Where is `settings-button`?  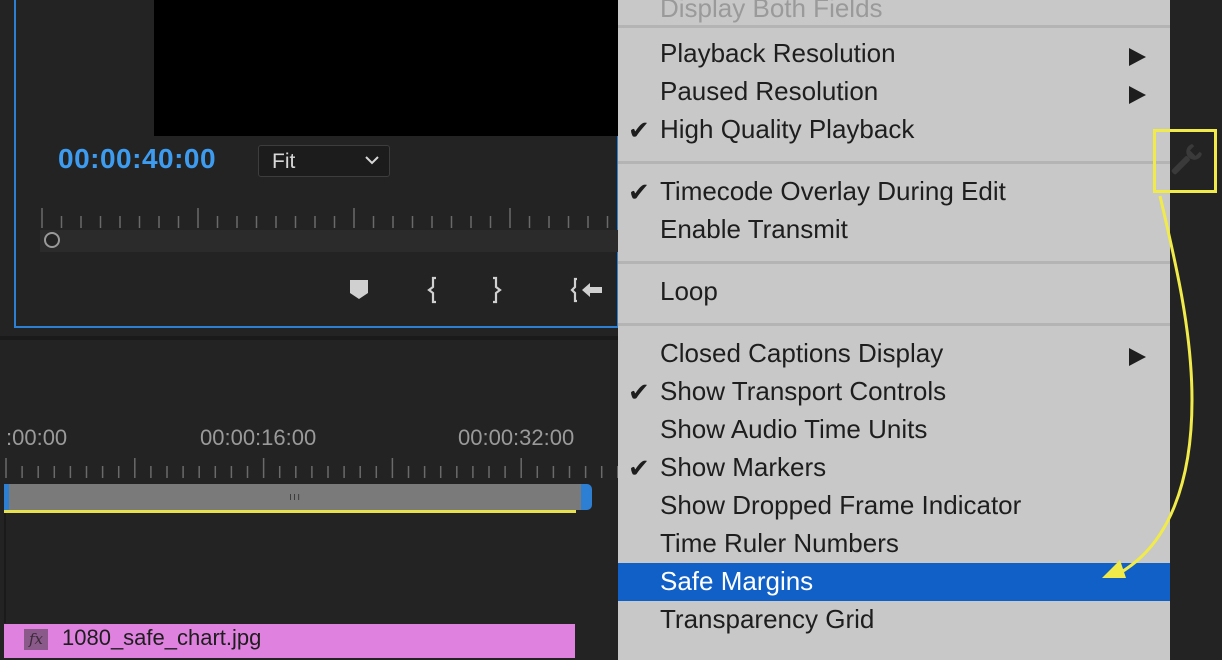
settings-button is located at coordinates (1185, 161).